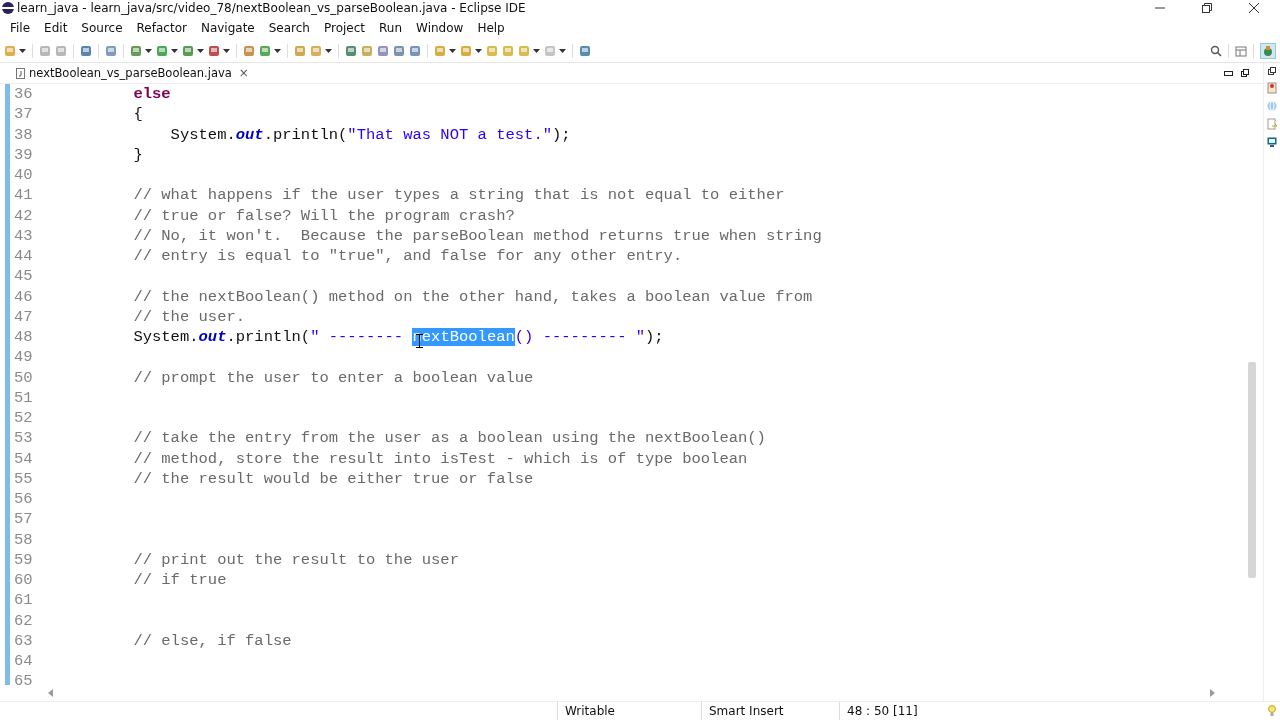 The image size is (1280, 720). What do you see at coordinates (1241, 51) in the screenshot?
I see `perspective-icon` at bounding box center [1241, 51].